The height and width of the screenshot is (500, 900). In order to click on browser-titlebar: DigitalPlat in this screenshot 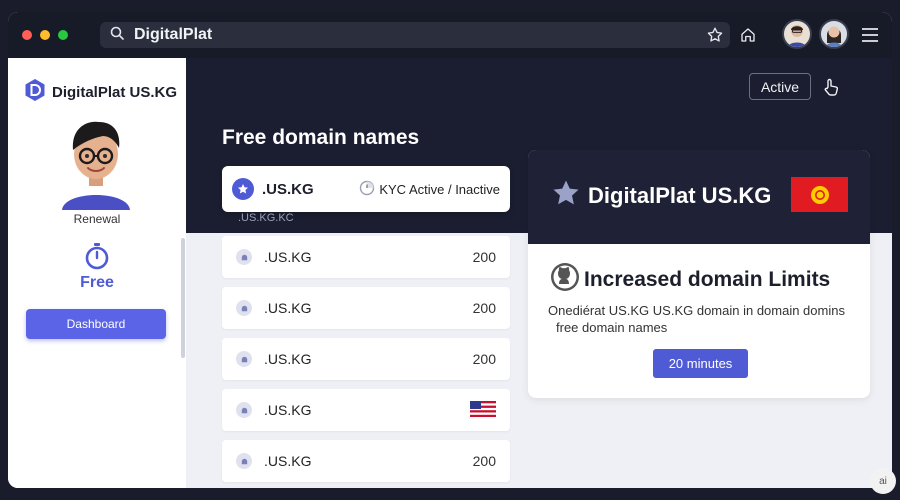, I will do `click(450, 35)`.